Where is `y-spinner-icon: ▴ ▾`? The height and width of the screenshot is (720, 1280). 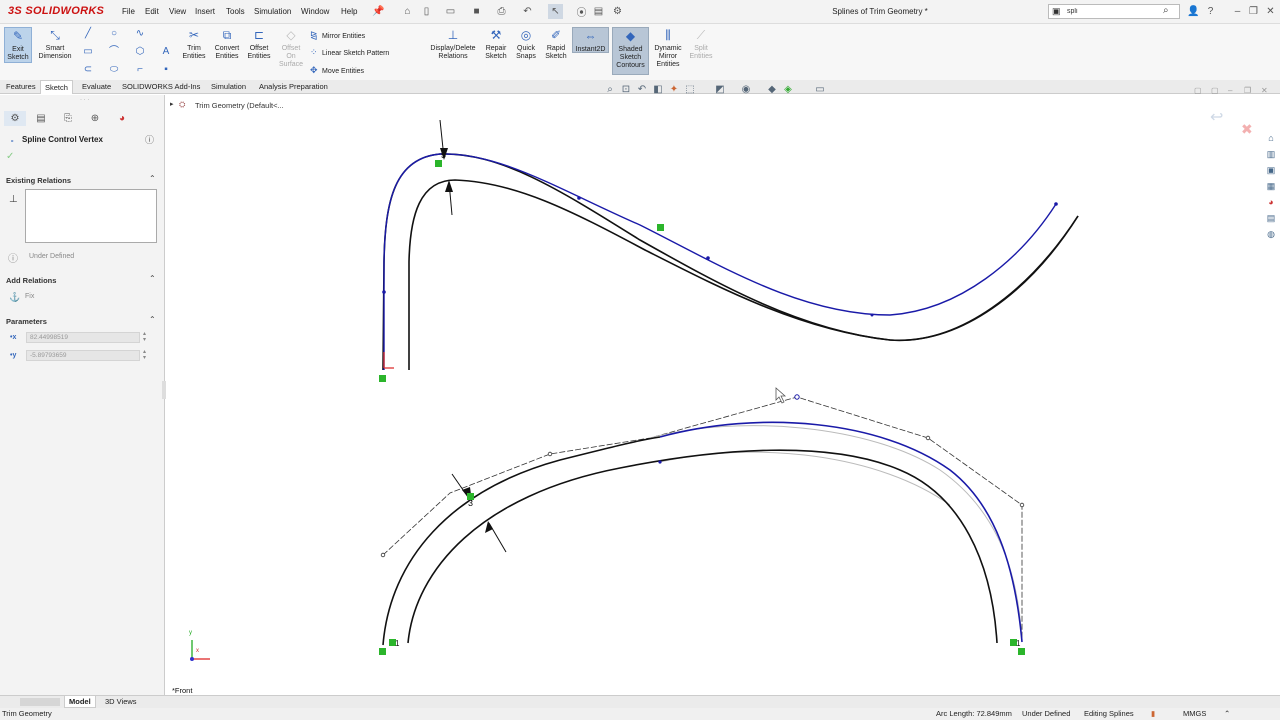
y-spinner-icon: ▴ ▾ is located at coordinates (144, 355).